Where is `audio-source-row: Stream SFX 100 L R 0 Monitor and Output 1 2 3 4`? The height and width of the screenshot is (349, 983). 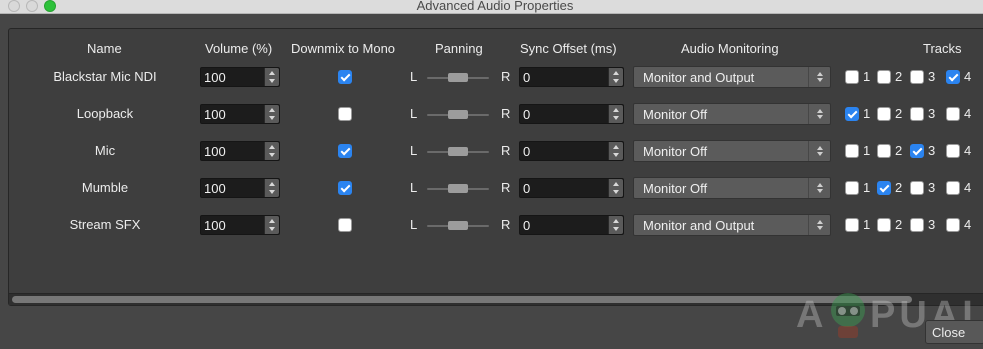 audio-source-row: Stream SFX 100 L R 0 Monitor and Output 1 2 3 4 is located at coordinates (491, 225).